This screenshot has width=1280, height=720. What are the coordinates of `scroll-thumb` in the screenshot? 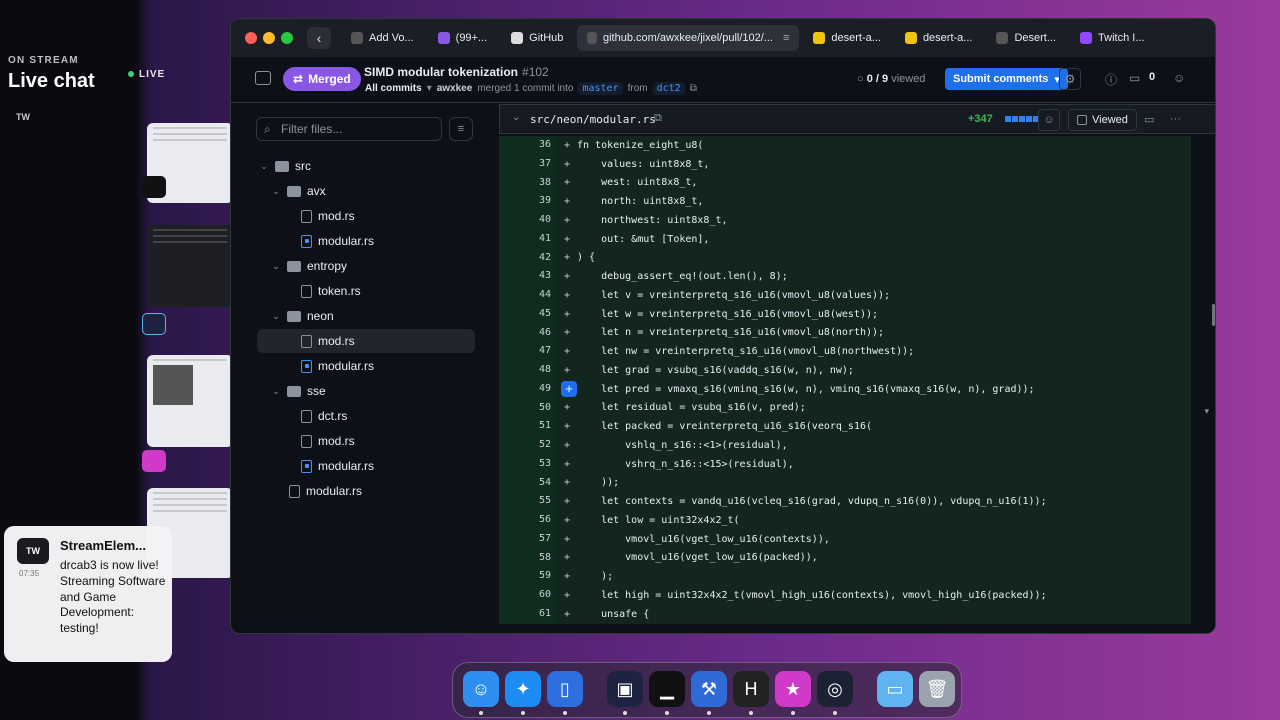 It's located at (1213, 315).